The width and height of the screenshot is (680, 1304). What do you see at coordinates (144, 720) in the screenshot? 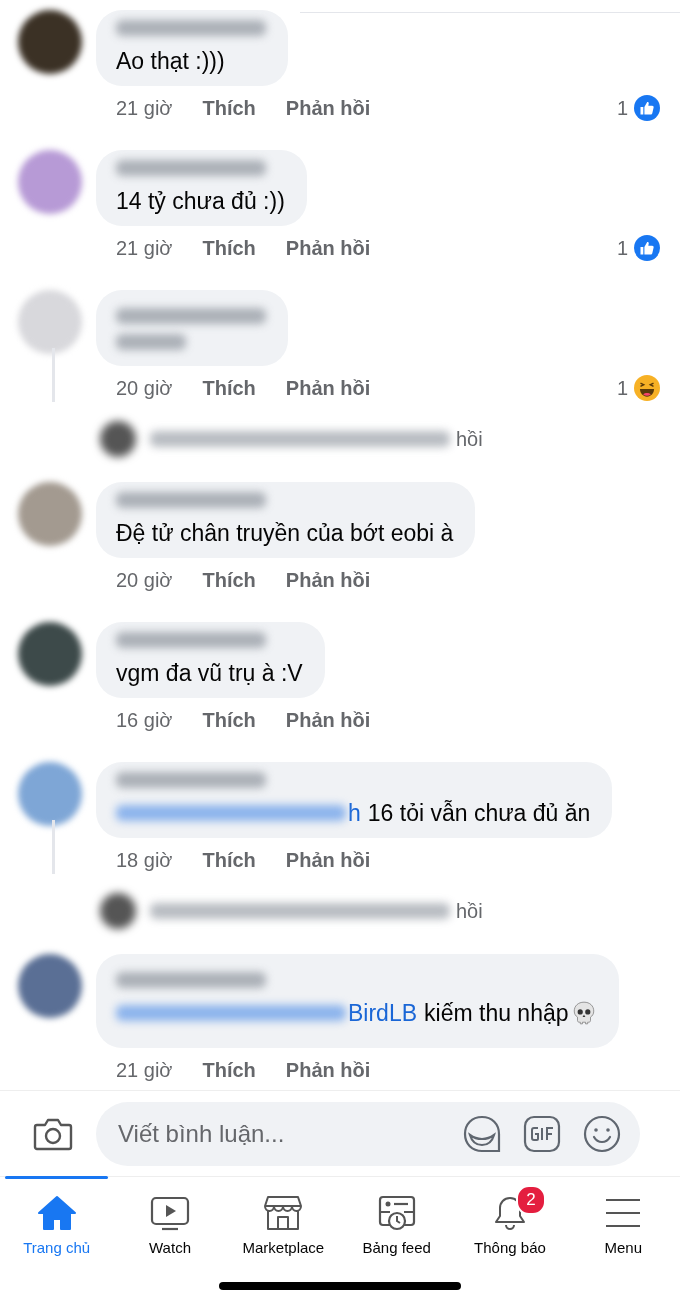
I see `comment-time: 16 giờ` at bounding box center [144, 720].